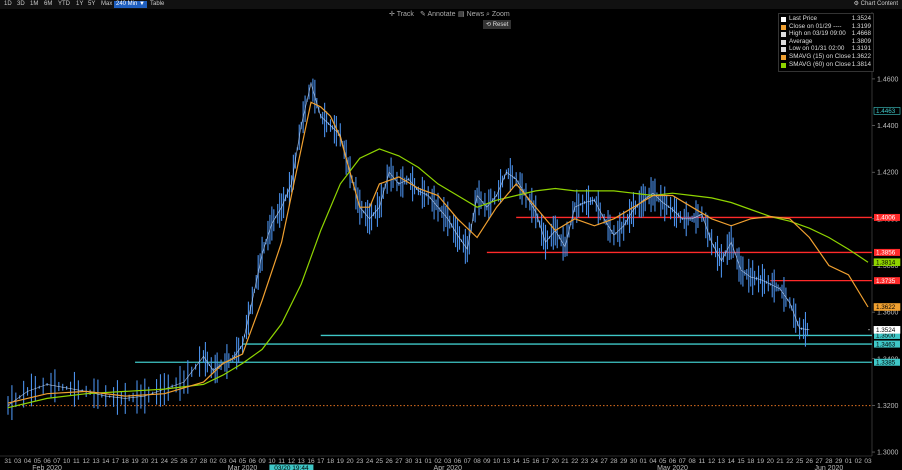  What do you see at coordinates (886, 111) in the screenshot?
I see `value-tag-label: 1.4463` at bounding box center [886, 111].